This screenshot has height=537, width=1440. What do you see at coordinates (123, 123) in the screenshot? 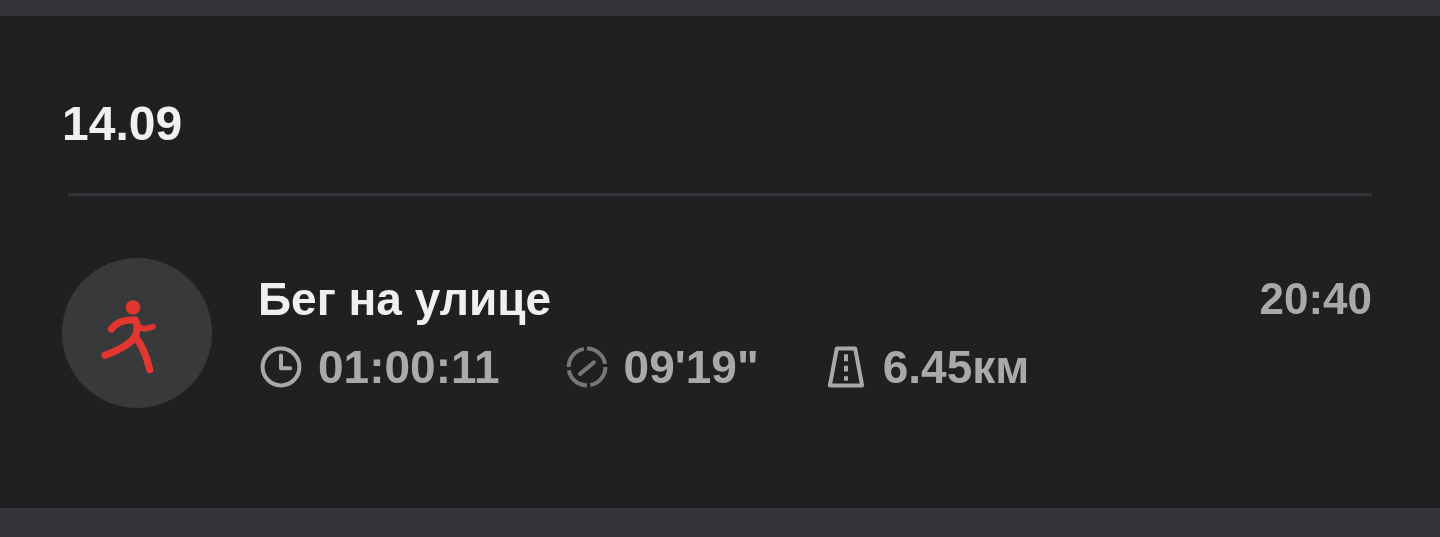
I see `date-heading: 14.09` at bounding box center [123, 123].